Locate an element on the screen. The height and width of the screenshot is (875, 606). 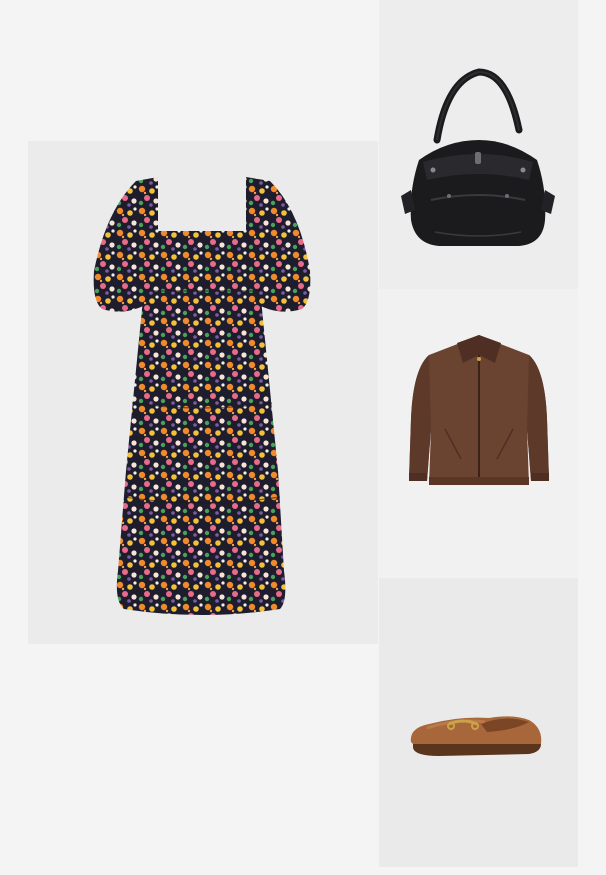
brown-jacket-icon is located at coordinates (479, 410).